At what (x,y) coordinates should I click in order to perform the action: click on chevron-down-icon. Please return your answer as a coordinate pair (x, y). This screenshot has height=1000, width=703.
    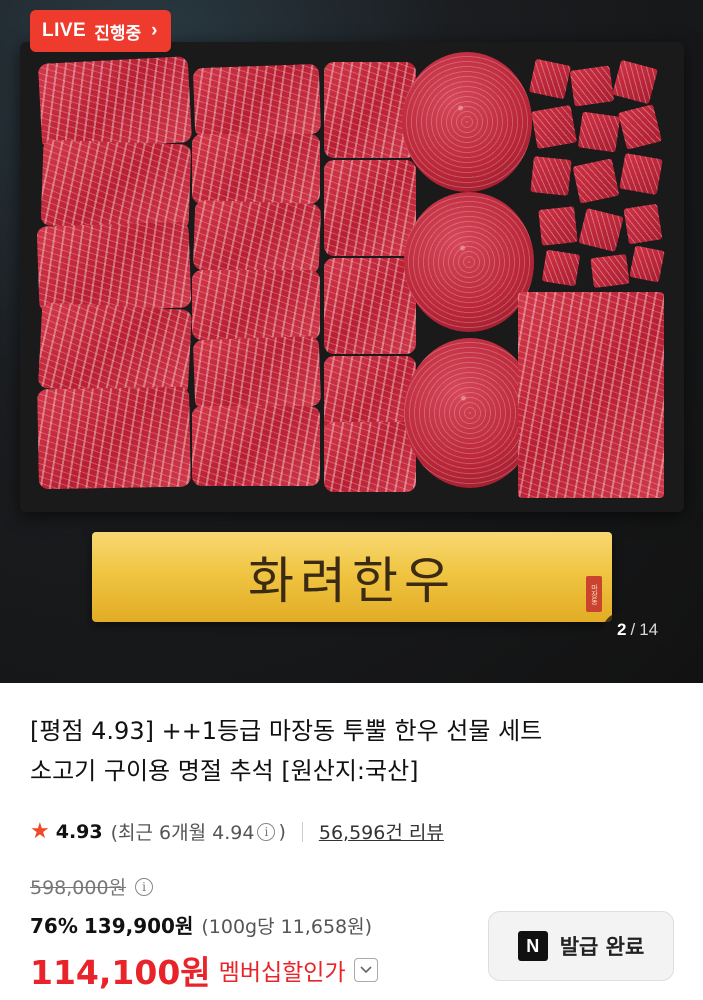
    Looking at the image, I should click on (365, 970).